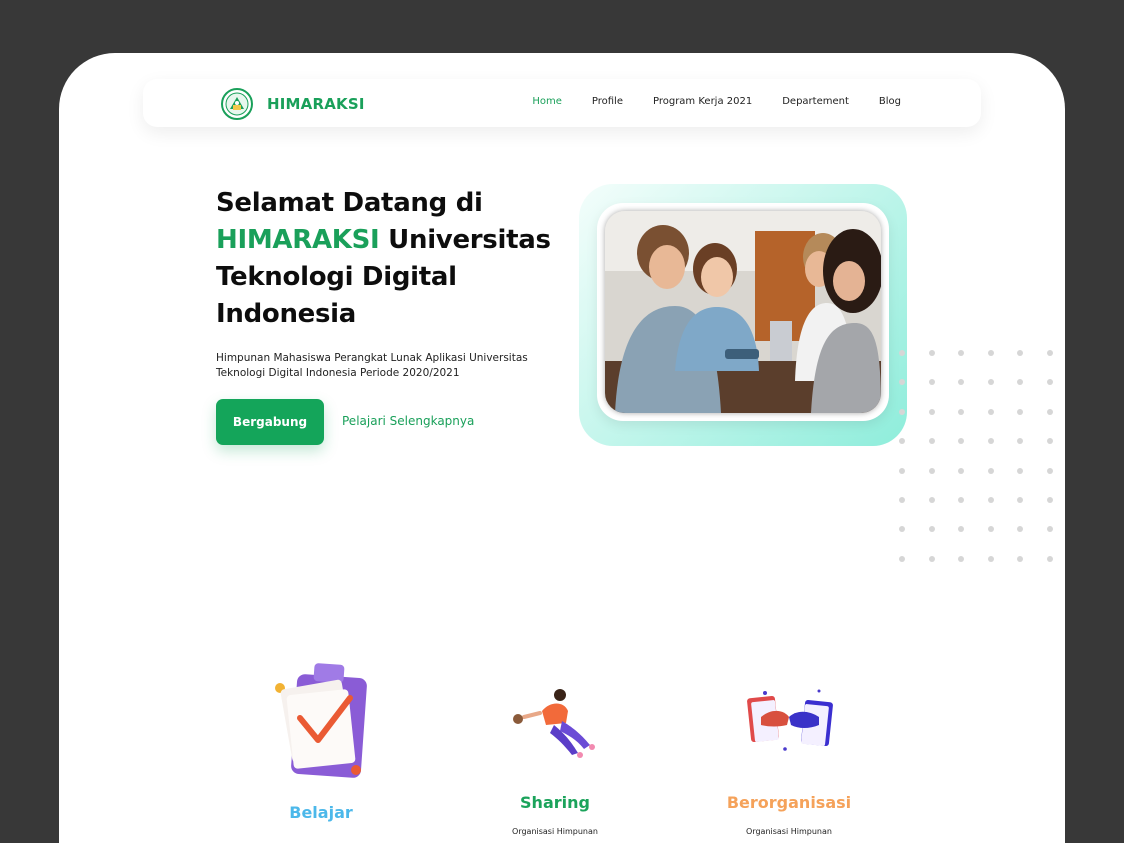 The height and width of the screenshot is (843, 1124). I want to click on feature-sharing: Sharing Organisasi Himpunan, so click(555, 744).